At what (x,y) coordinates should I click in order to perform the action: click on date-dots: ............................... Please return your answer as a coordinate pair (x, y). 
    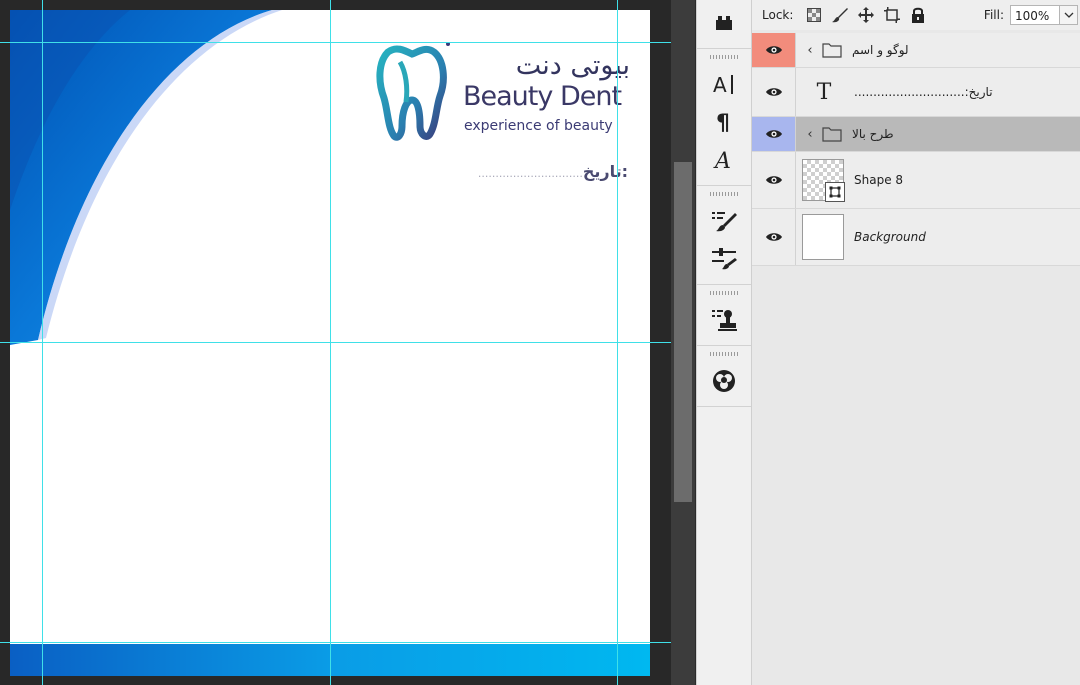
    Looking at the image, I should click on (530, 173).